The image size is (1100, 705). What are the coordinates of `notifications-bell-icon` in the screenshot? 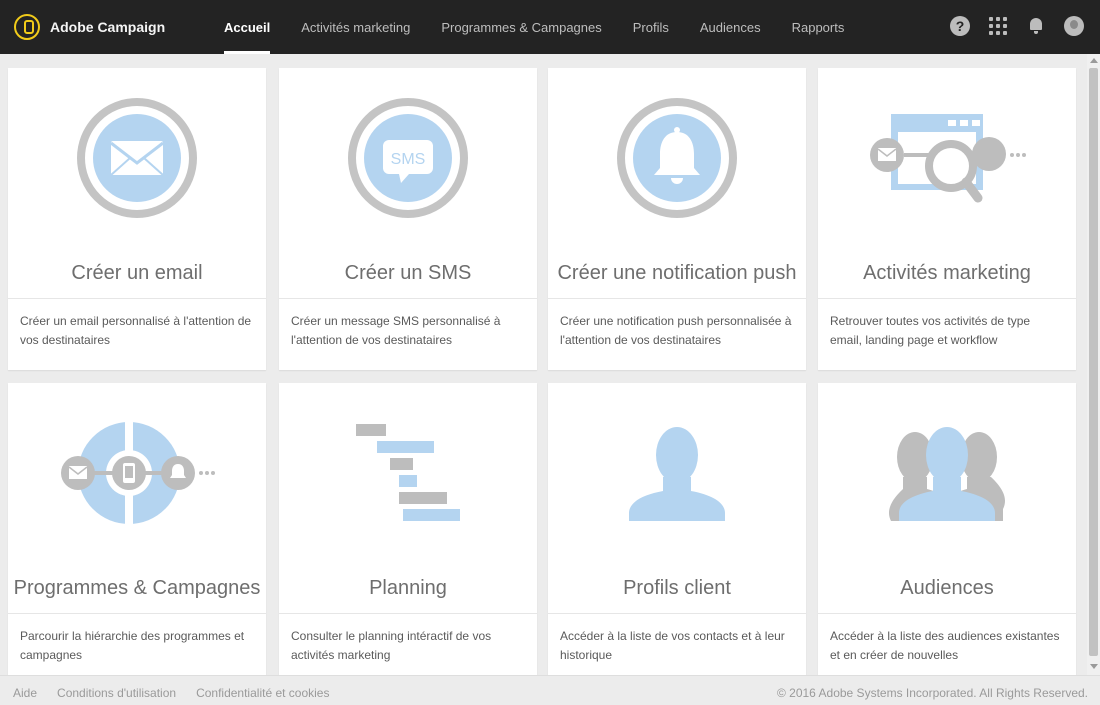 It's located at (1036, 26).